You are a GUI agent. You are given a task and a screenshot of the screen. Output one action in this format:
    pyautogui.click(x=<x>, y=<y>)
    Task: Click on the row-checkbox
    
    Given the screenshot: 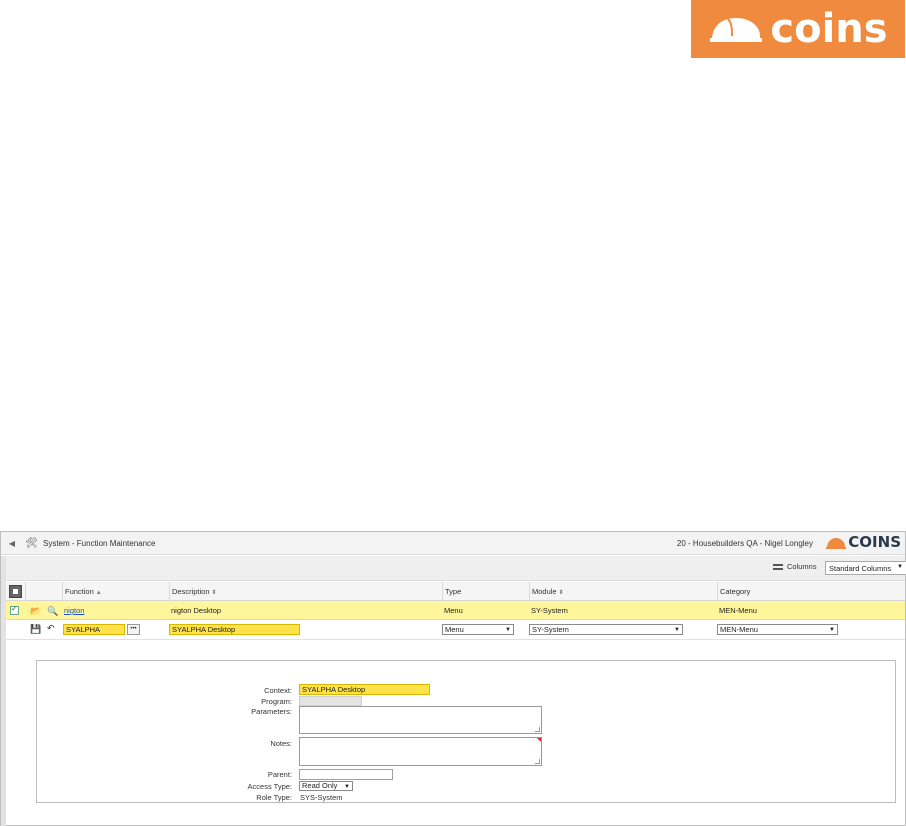 What is the action you would take?
    pyautogui.click(x=14, y=609)
    